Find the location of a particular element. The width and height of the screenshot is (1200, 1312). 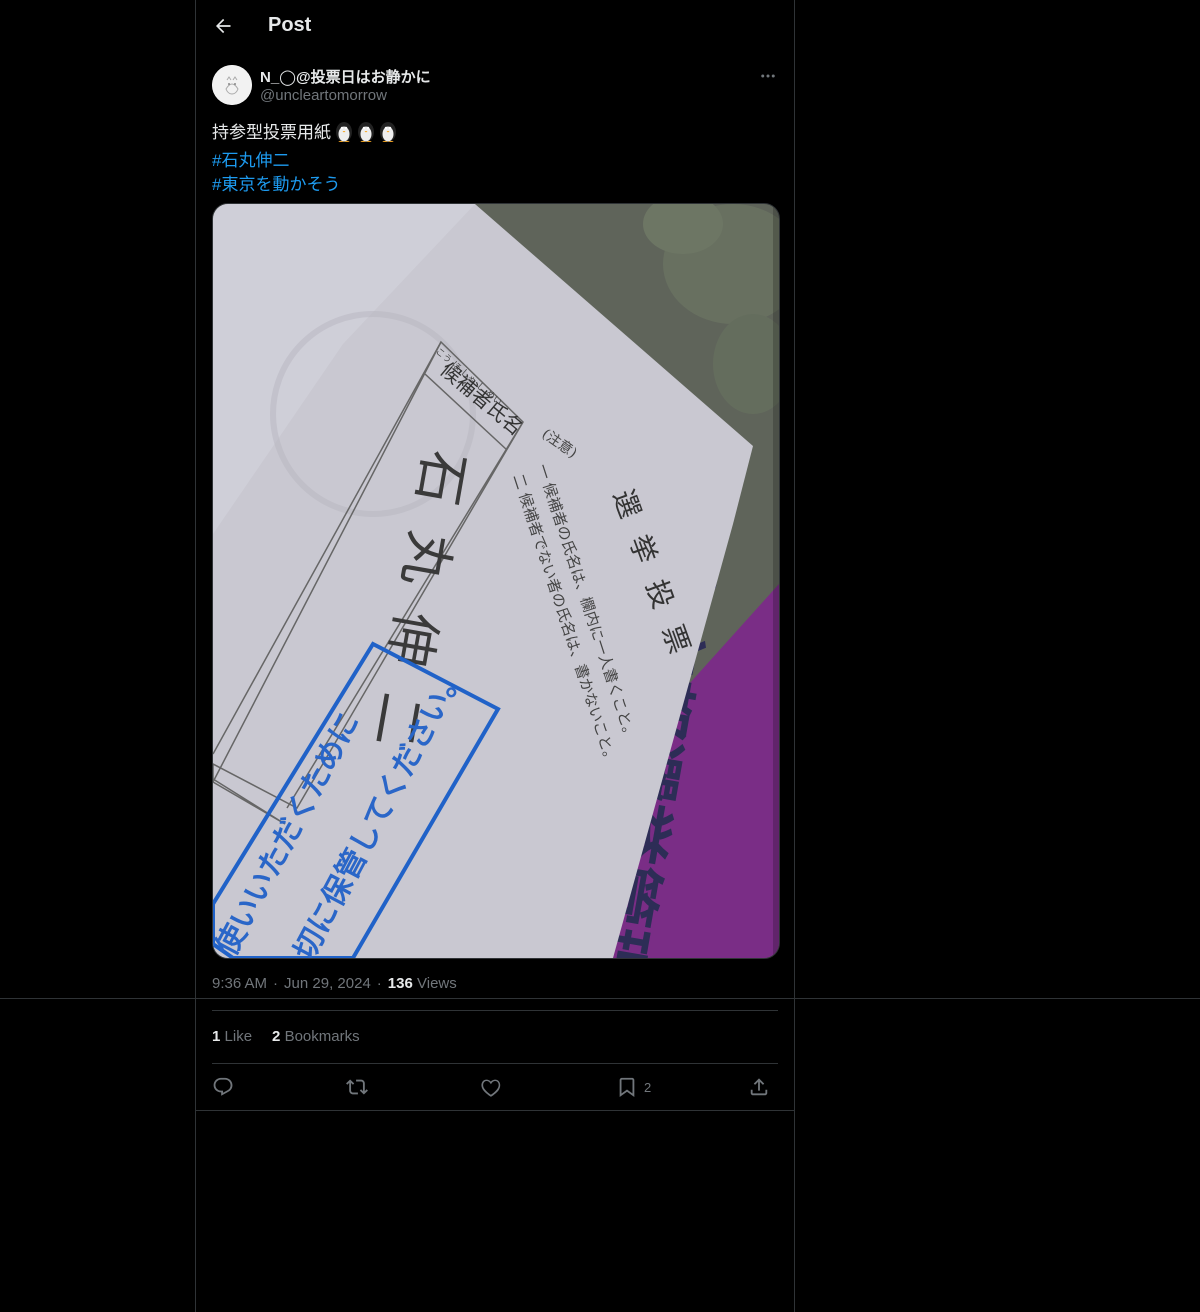

share-icon is located at coordinates (759, 1087).